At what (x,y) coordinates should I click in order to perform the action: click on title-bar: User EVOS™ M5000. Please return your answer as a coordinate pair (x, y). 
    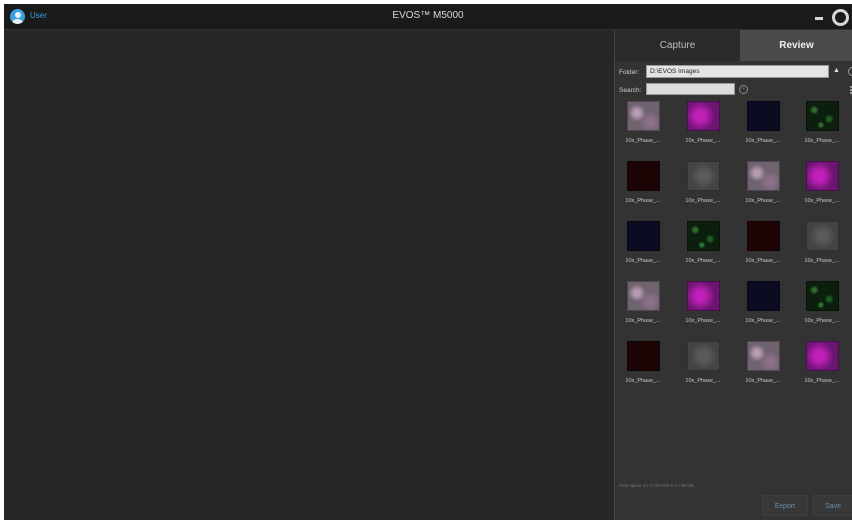
    Looking at the image, I should click on (428, 17).